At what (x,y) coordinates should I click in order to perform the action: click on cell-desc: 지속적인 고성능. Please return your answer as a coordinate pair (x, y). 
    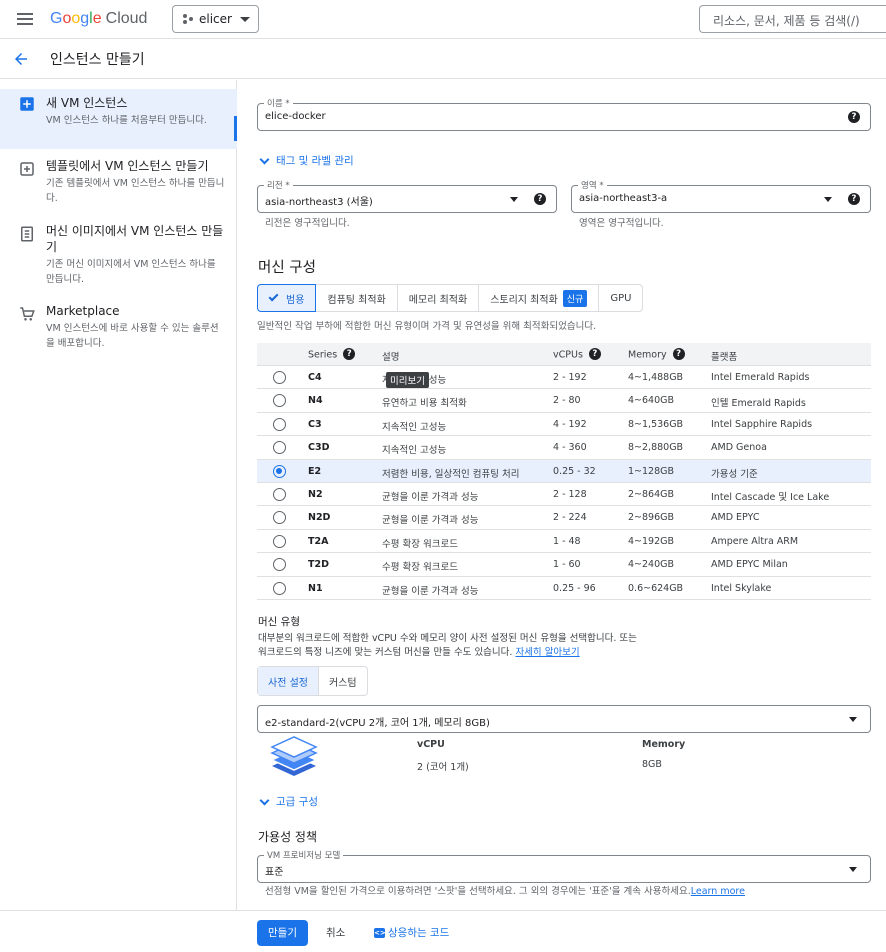
    Looking at the image, I should click on (414, 427).